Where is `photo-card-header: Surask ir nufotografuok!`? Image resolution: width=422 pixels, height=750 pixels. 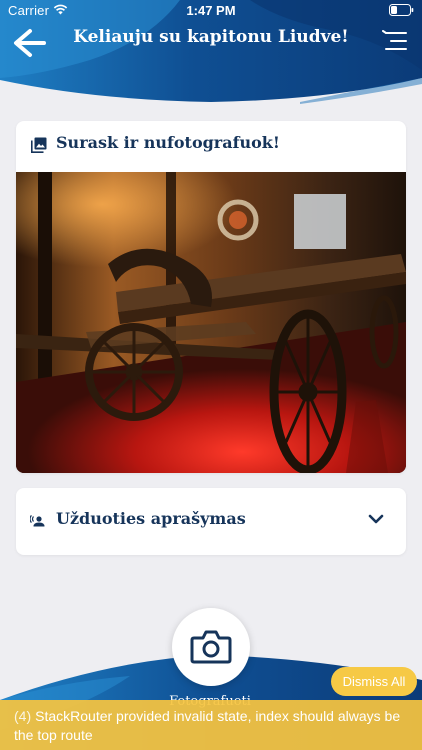 photo-card-header: Surask ir nufotografuok! is located at coordinates (211, 146).